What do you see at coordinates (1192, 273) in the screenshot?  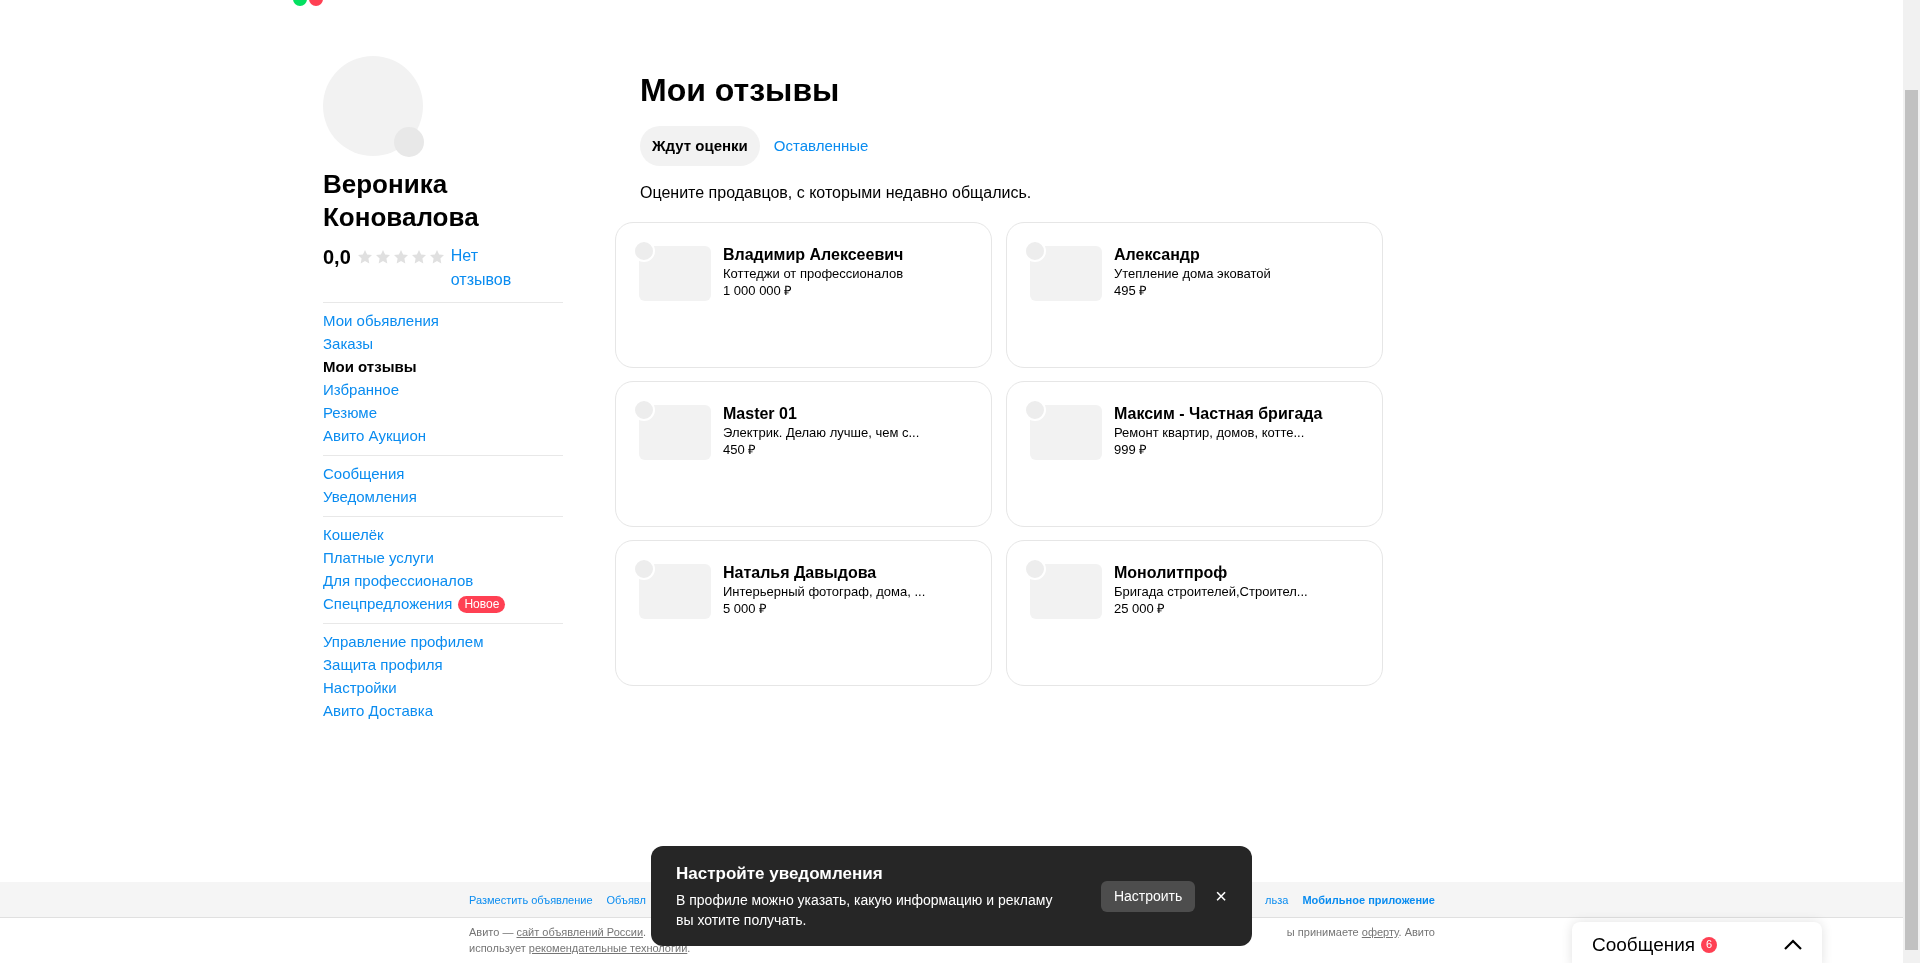 I see `seller-description: Утепление дома эковатой` at bounding box center [1192, 273].